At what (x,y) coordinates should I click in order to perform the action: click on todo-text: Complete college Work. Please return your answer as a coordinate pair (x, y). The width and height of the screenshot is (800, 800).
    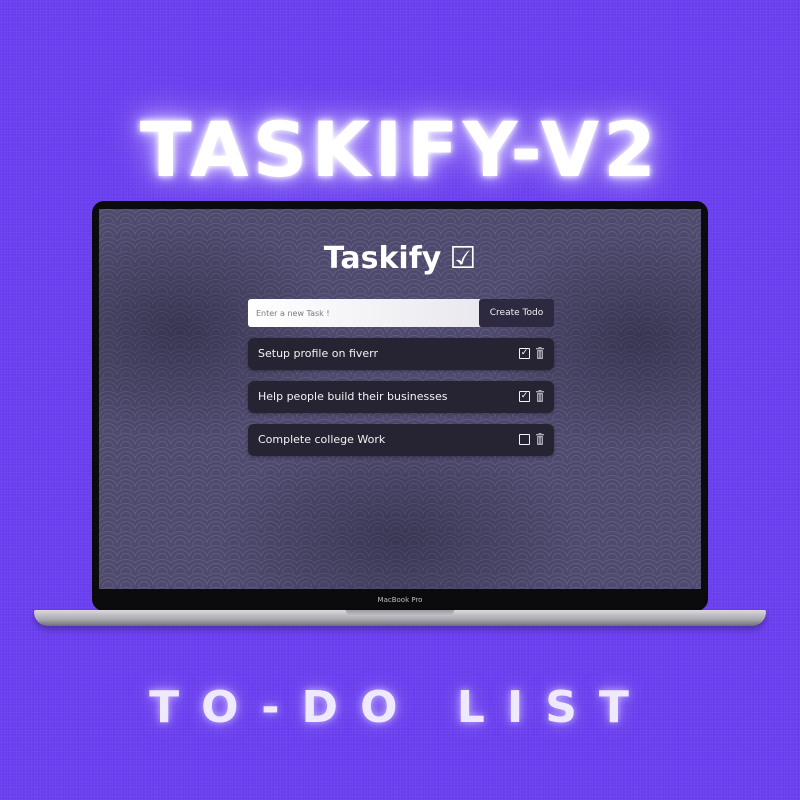
    Looking at the image, I should click on (322, 439).